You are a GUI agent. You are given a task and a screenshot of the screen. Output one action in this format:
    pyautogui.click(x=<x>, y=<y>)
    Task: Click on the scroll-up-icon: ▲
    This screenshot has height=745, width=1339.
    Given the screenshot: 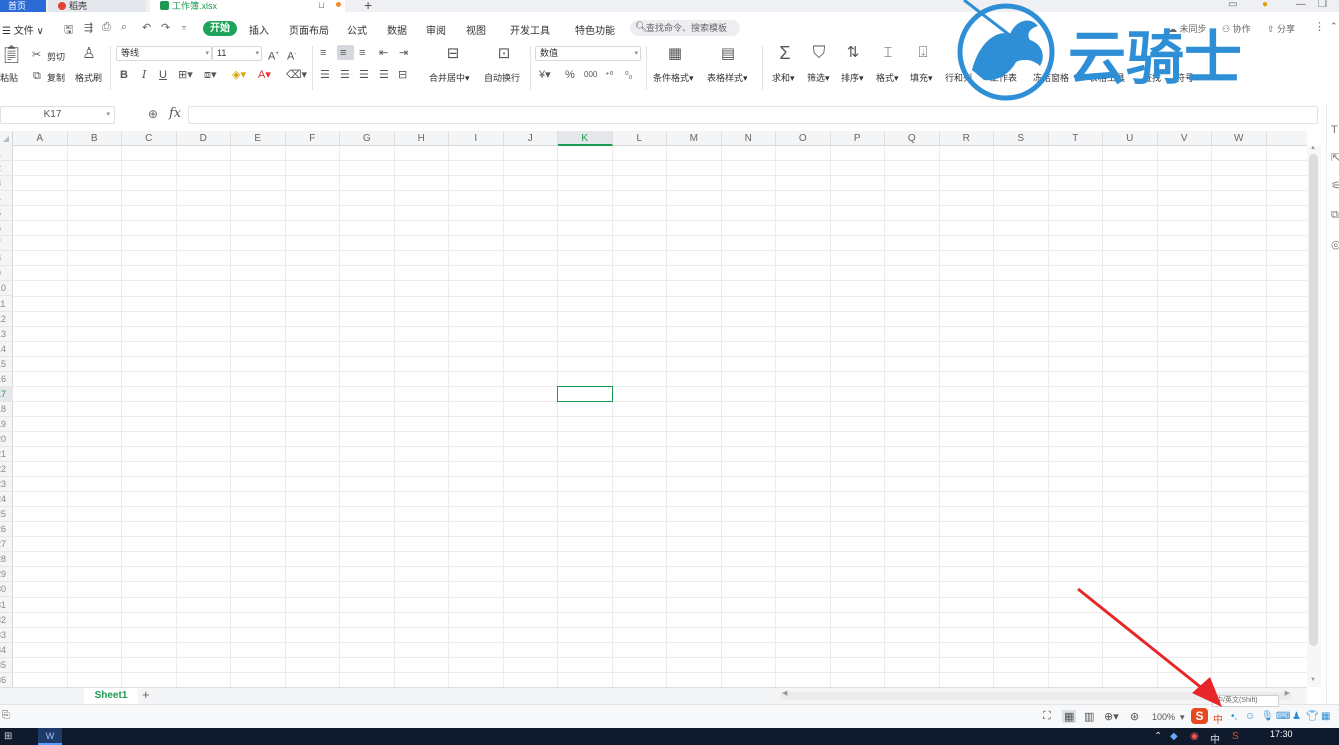 What is the action you would take?
    pyautogui.click(x=1313, y=148)
    